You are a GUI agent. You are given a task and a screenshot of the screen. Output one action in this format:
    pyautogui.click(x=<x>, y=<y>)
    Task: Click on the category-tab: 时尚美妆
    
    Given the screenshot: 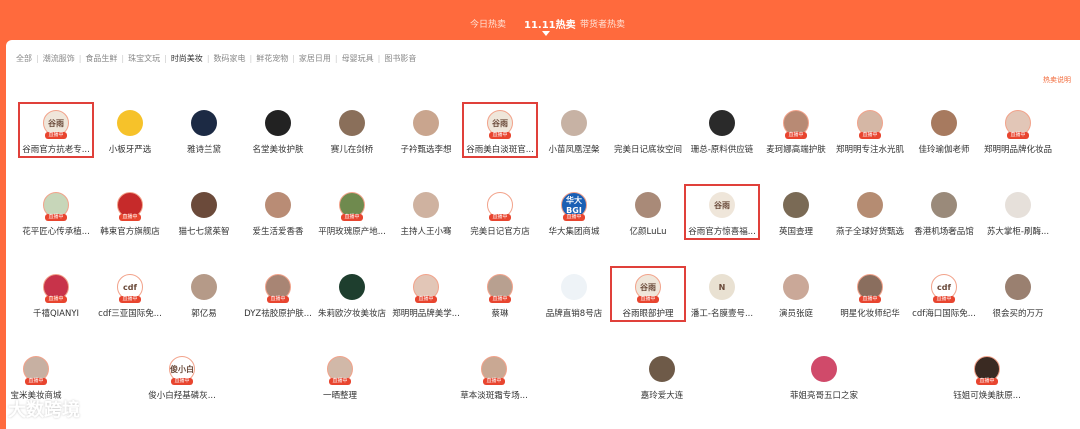 What is the action you would take?
    pyautogui.click(x=187, y=58)
    